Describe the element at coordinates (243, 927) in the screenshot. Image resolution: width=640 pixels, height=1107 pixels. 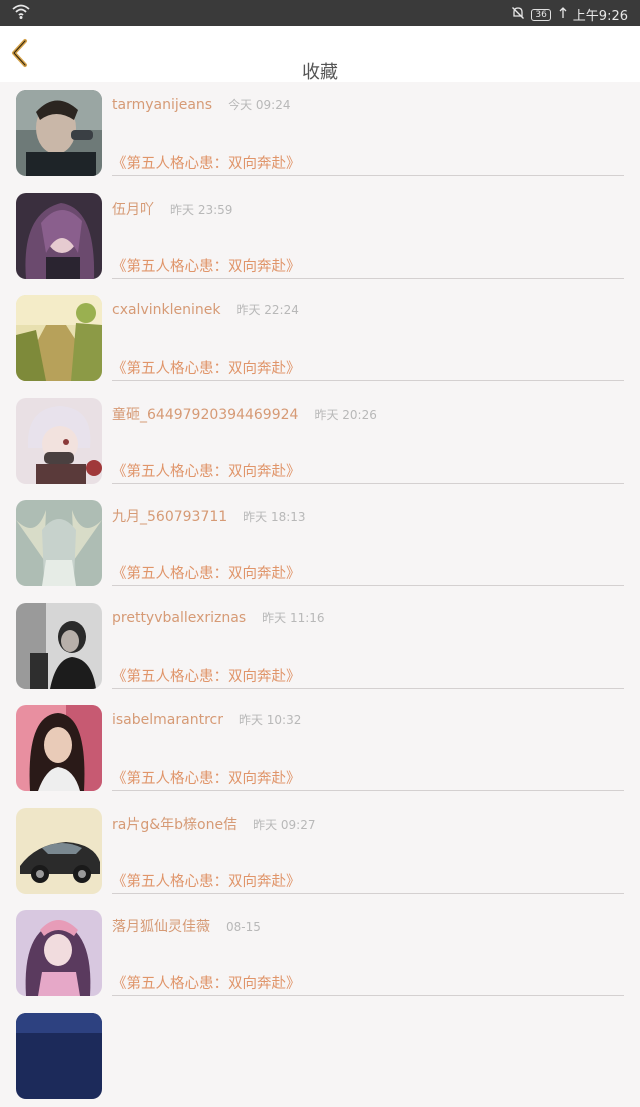
I see `timestamp: 08-15` at that location.